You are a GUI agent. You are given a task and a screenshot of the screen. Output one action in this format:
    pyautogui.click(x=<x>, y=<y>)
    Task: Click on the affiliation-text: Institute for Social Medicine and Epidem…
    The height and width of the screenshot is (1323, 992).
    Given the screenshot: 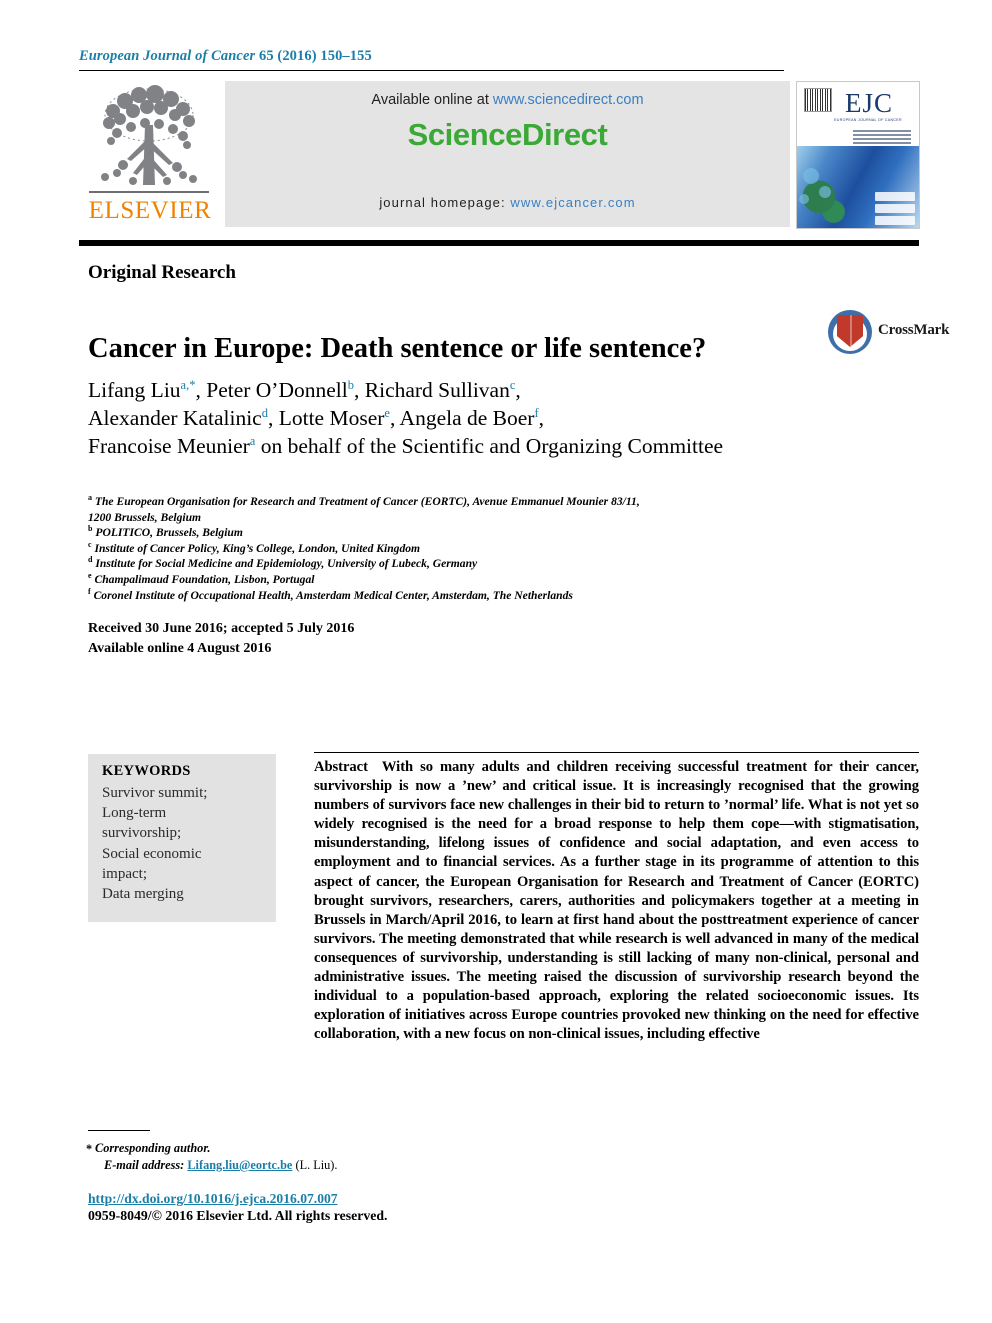 What is the action you would take?
    pyautogui.click(x=286, y=564)
    